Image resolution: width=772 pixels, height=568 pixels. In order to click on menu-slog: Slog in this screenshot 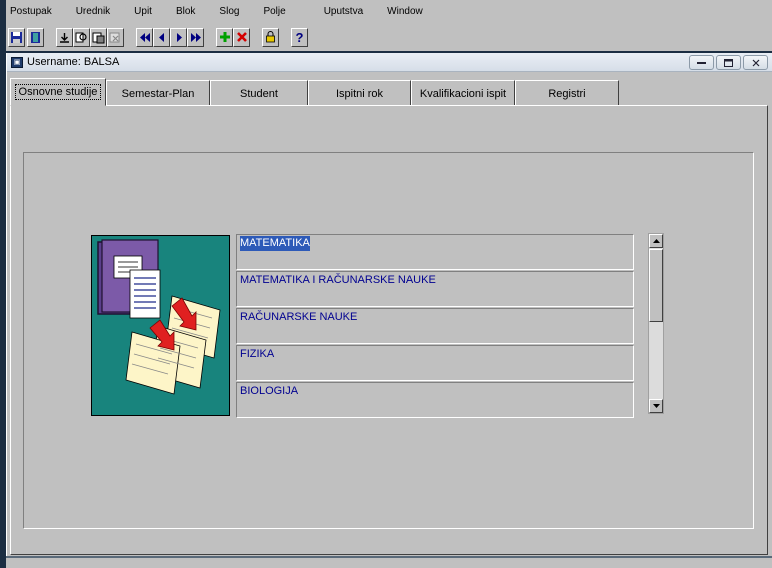, I will do `click(229, 11)`.